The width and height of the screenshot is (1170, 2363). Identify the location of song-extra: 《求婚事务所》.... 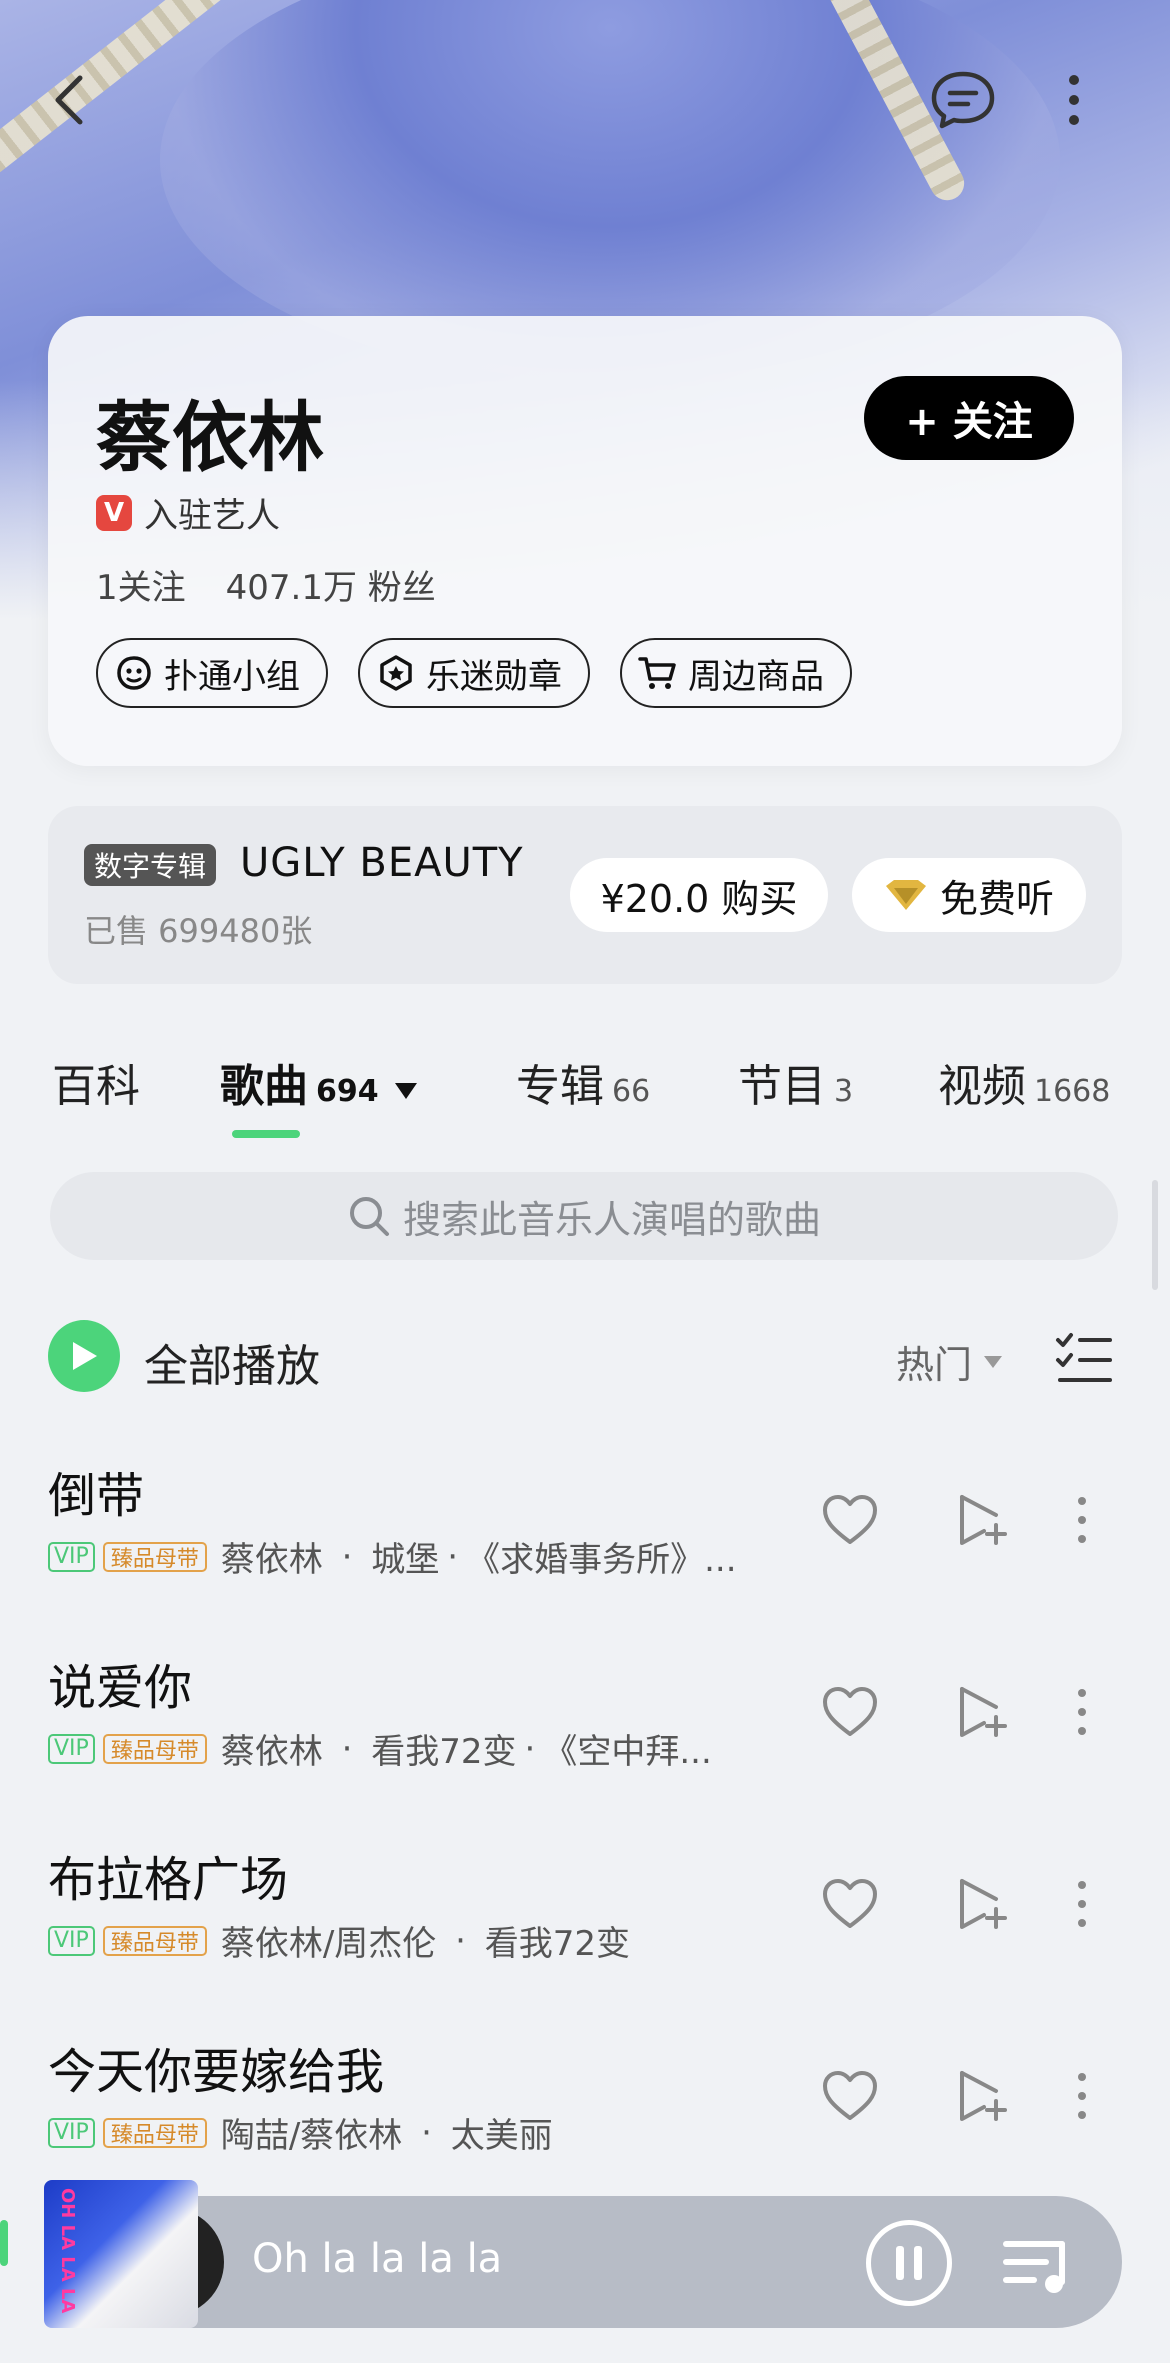
(601, 1560).